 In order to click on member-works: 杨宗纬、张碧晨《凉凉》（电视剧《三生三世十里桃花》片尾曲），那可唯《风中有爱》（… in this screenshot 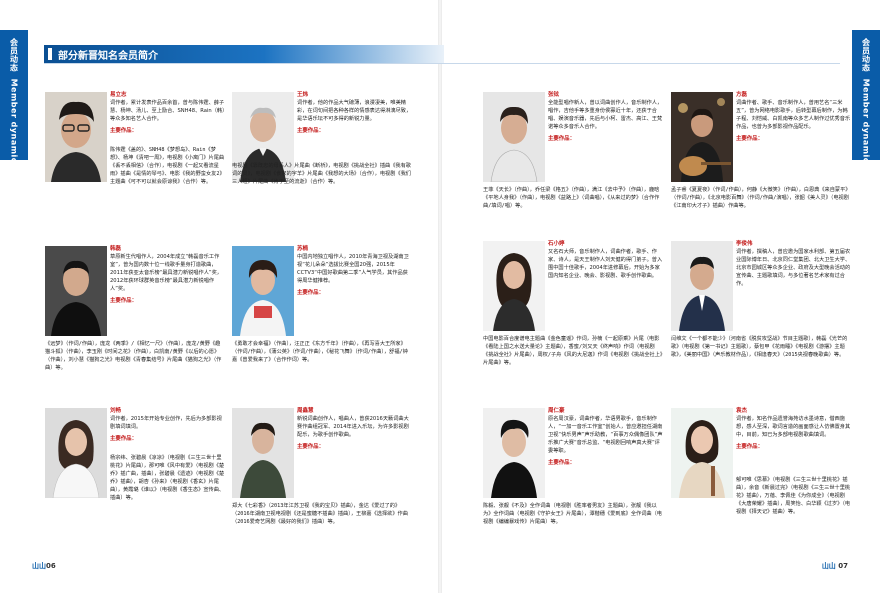, I will do `click(167, 478)`.